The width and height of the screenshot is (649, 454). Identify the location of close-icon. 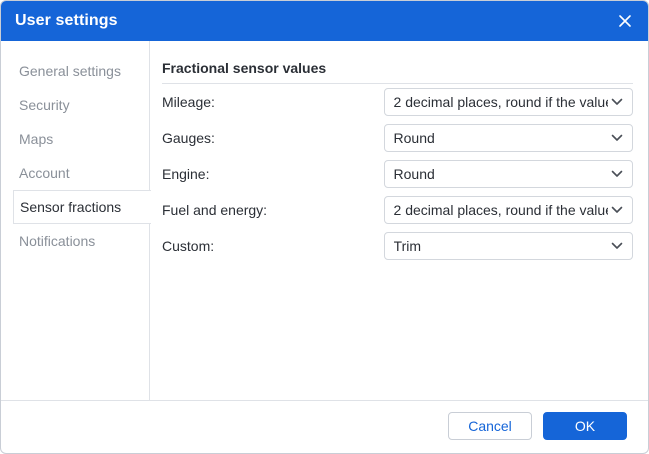
(625, 21).